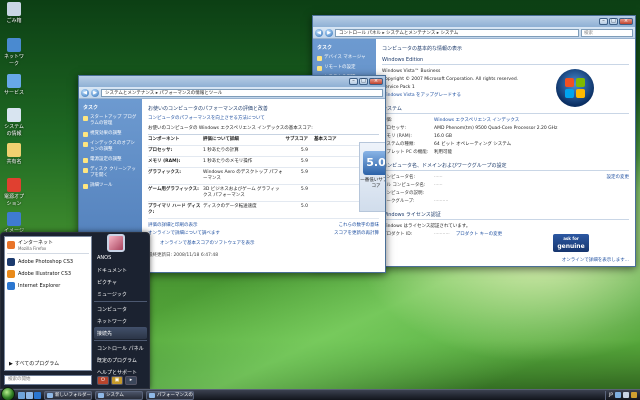  I want to click on internet-explorer-icon, so click(11, 286).